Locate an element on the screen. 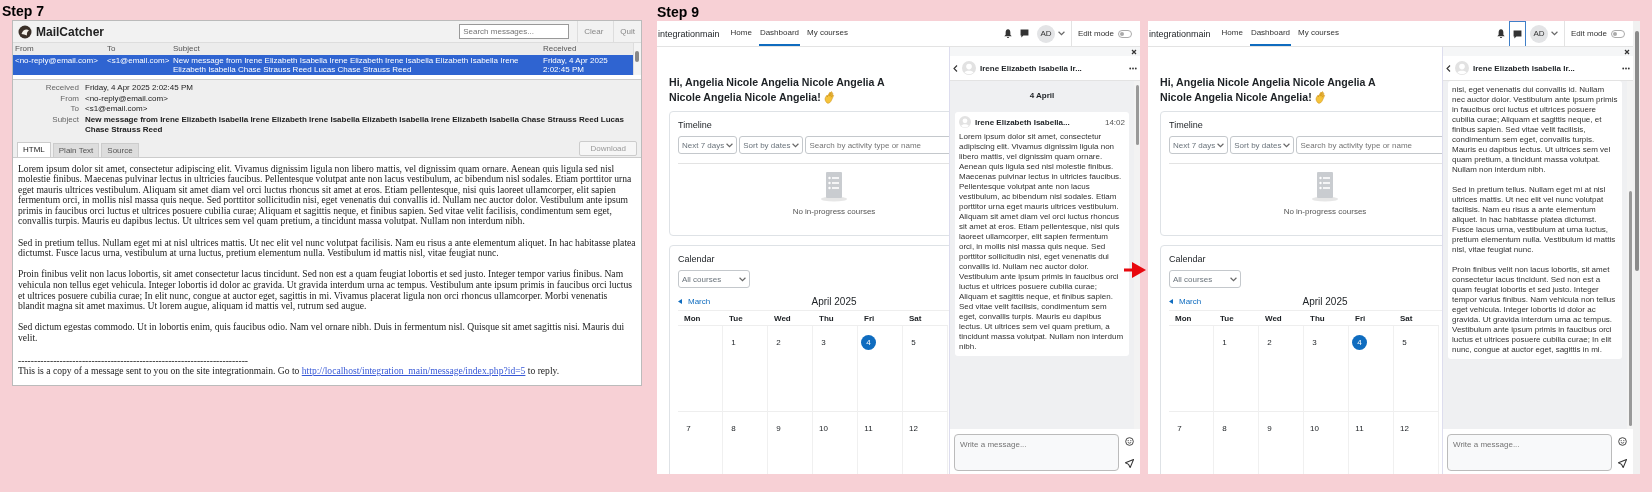 The width and height of the screenshot is (1652, 492). field-value: <no-reply@email.com> is located at coordinates (127, 98).